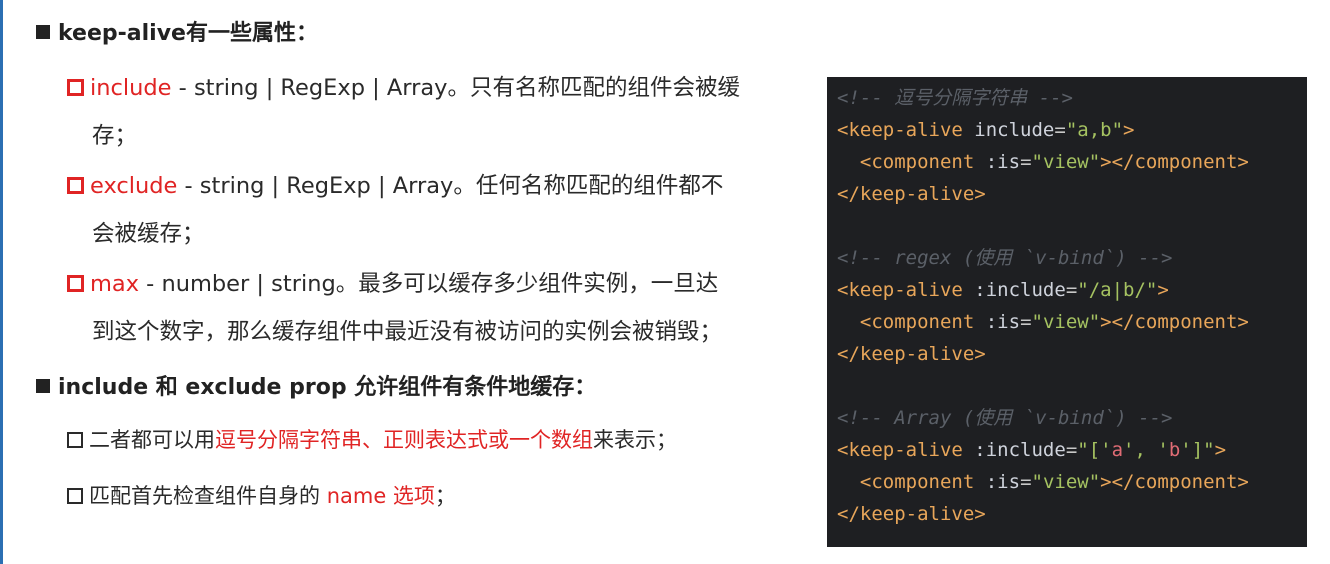  Describe the element at coordinates (911, 354) in the screenshot. I see `code-line-6: </keep-alive>` at that location.